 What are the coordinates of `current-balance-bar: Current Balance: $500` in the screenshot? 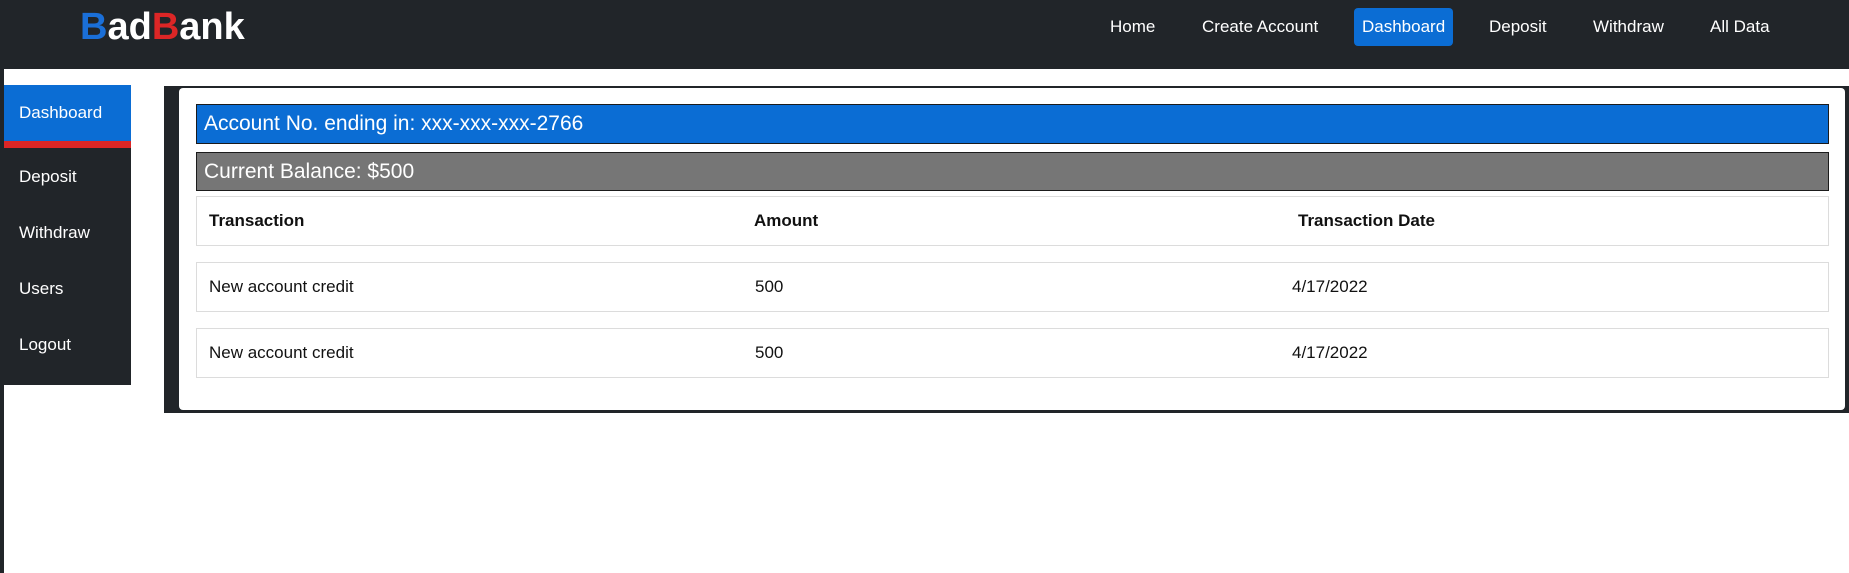 It's located at (1012, 171).